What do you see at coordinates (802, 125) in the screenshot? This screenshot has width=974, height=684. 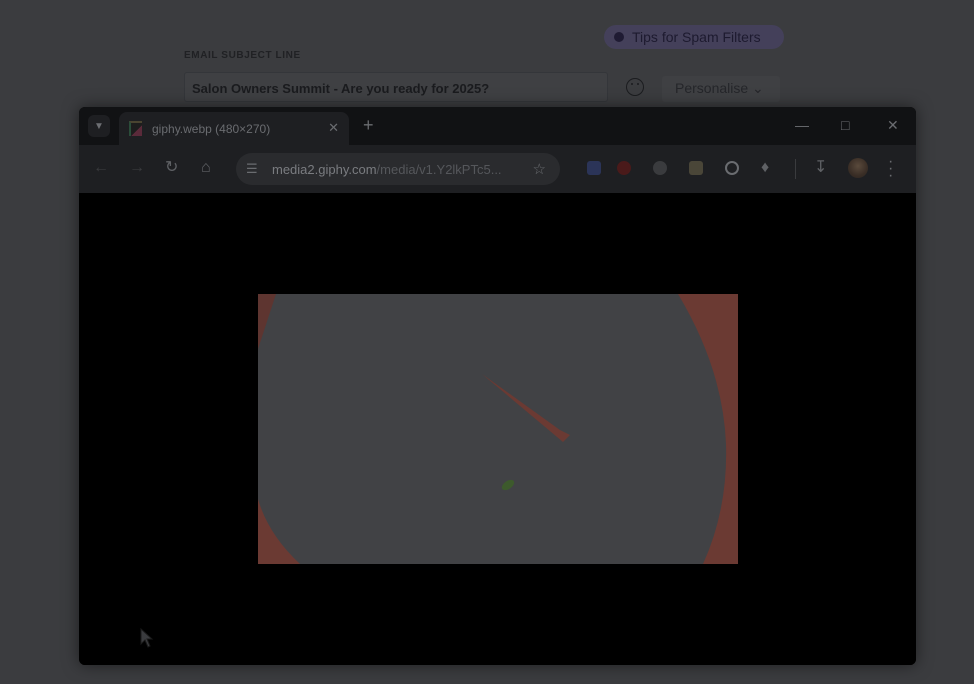 I see `minimize-icon: —` at bounding box center [802, 125].